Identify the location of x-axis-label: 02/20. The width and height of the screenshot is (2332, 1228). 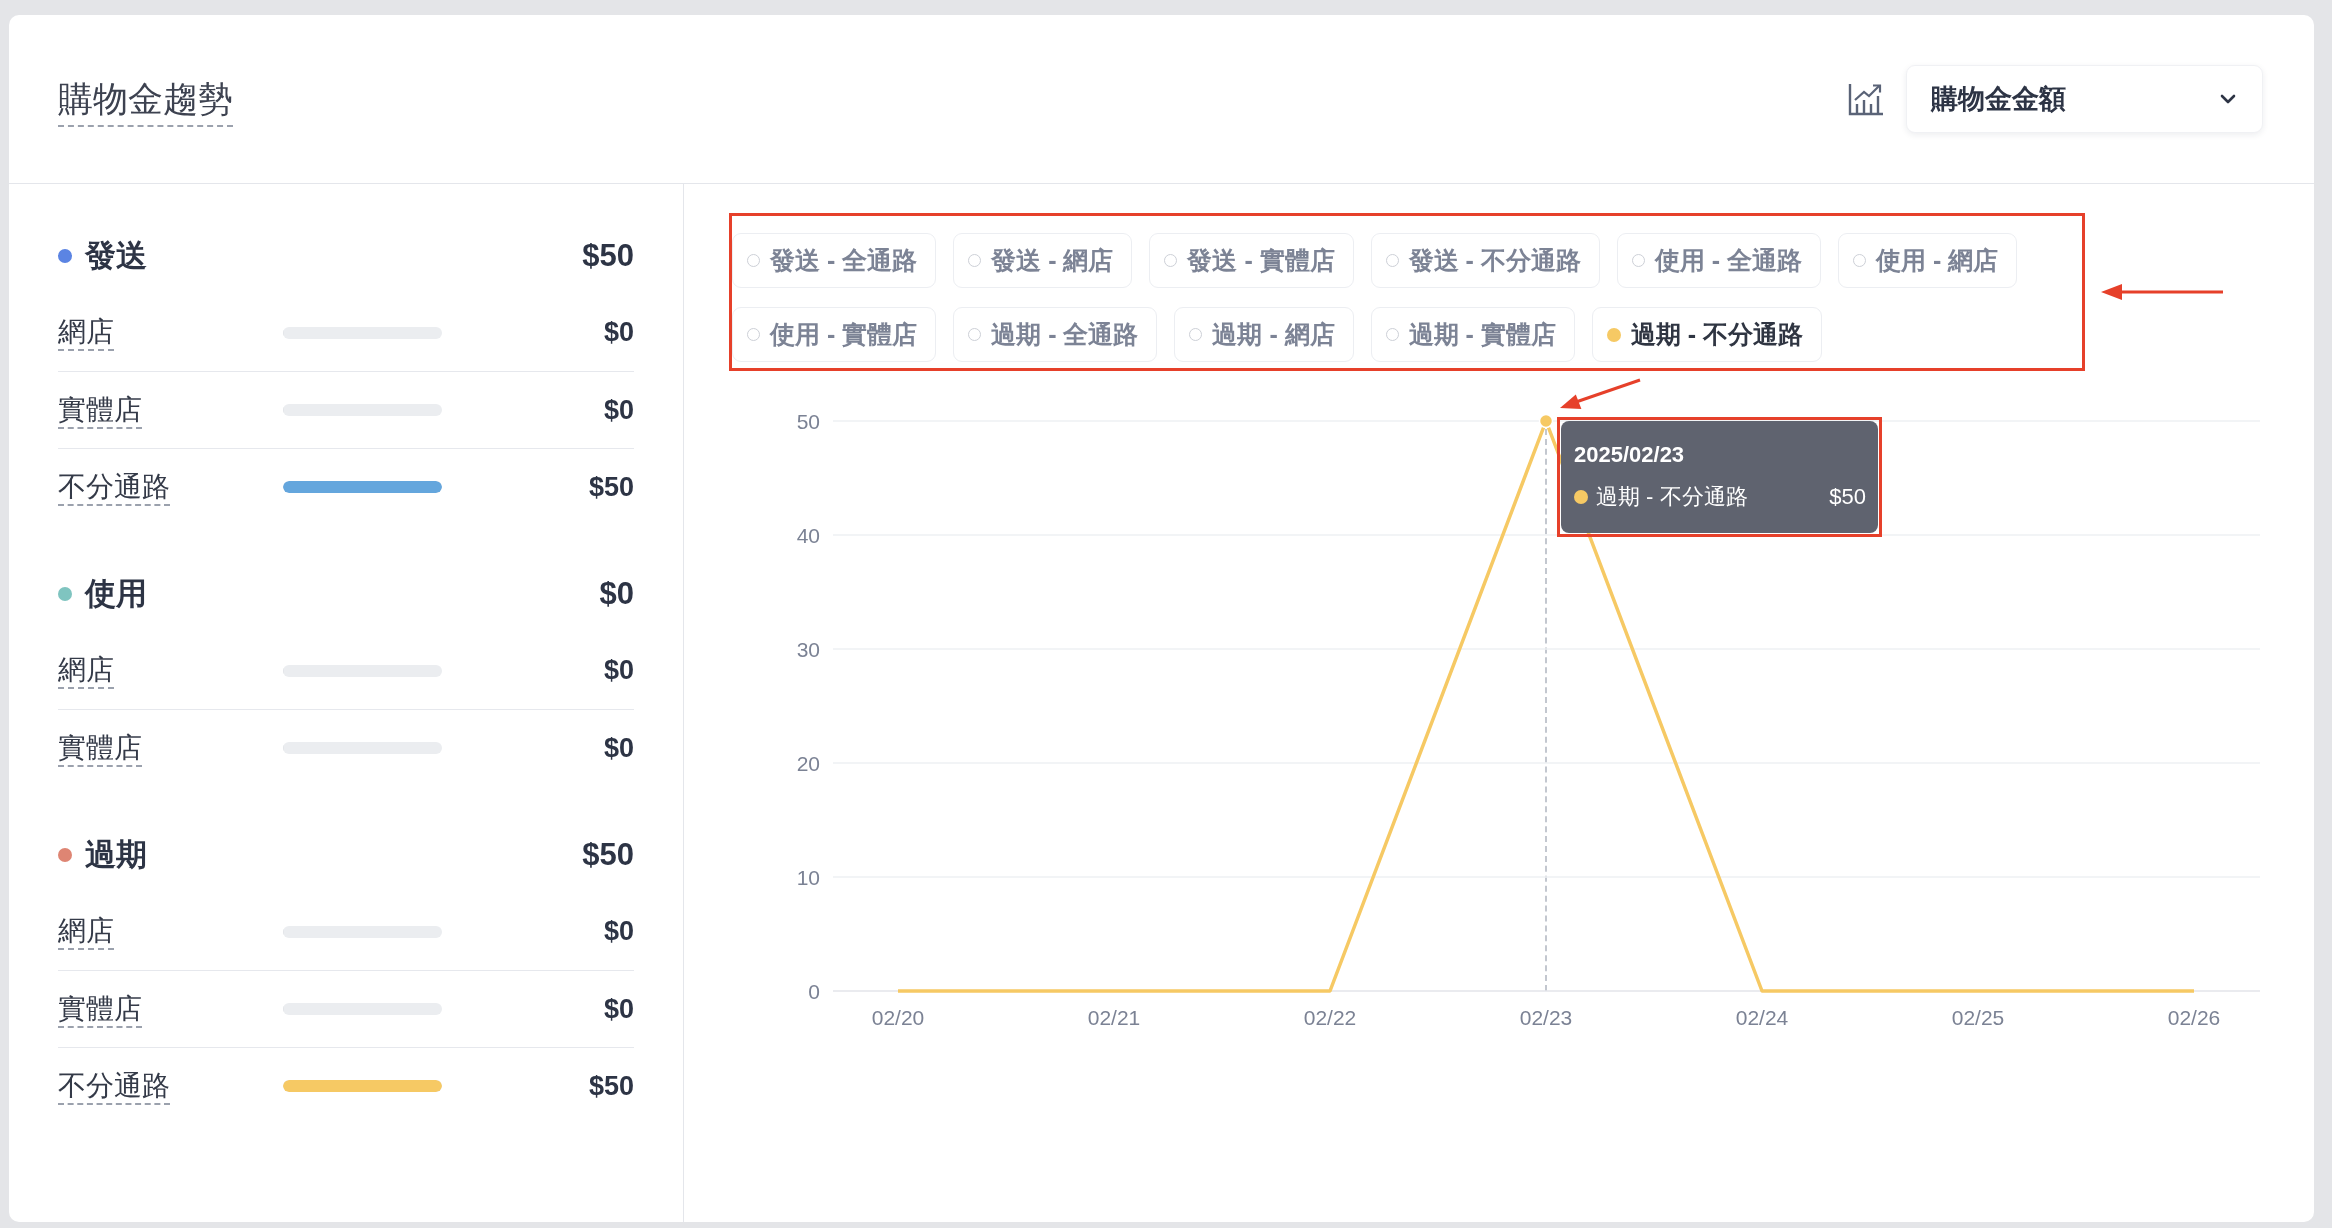
(898, 1017).